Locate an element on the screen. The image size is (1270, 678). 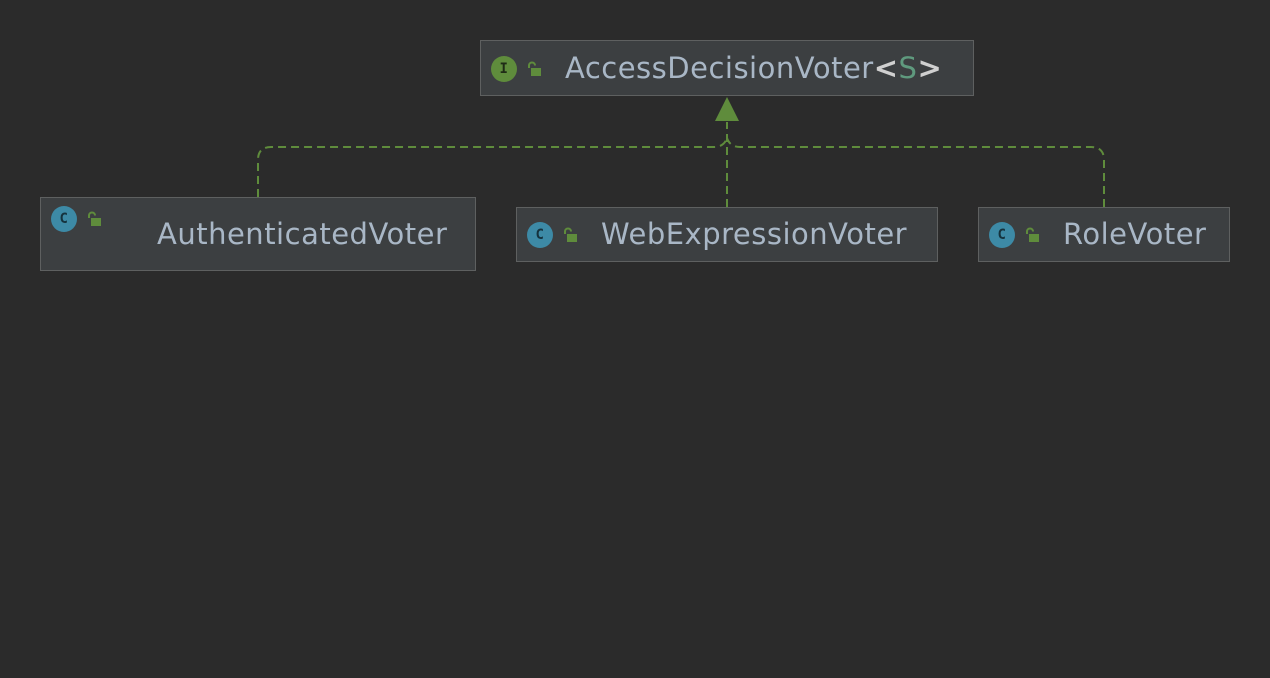
type-close-bracket: > is located at coordinates (930, 68).